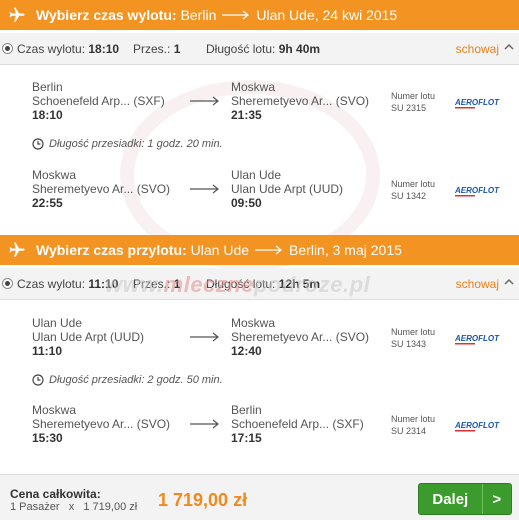 This screenshot has width=519, height=520. Describe the element at coordinates (47, 87) in the screenshot. I see `segment-origin-city: Berlin` at that location.